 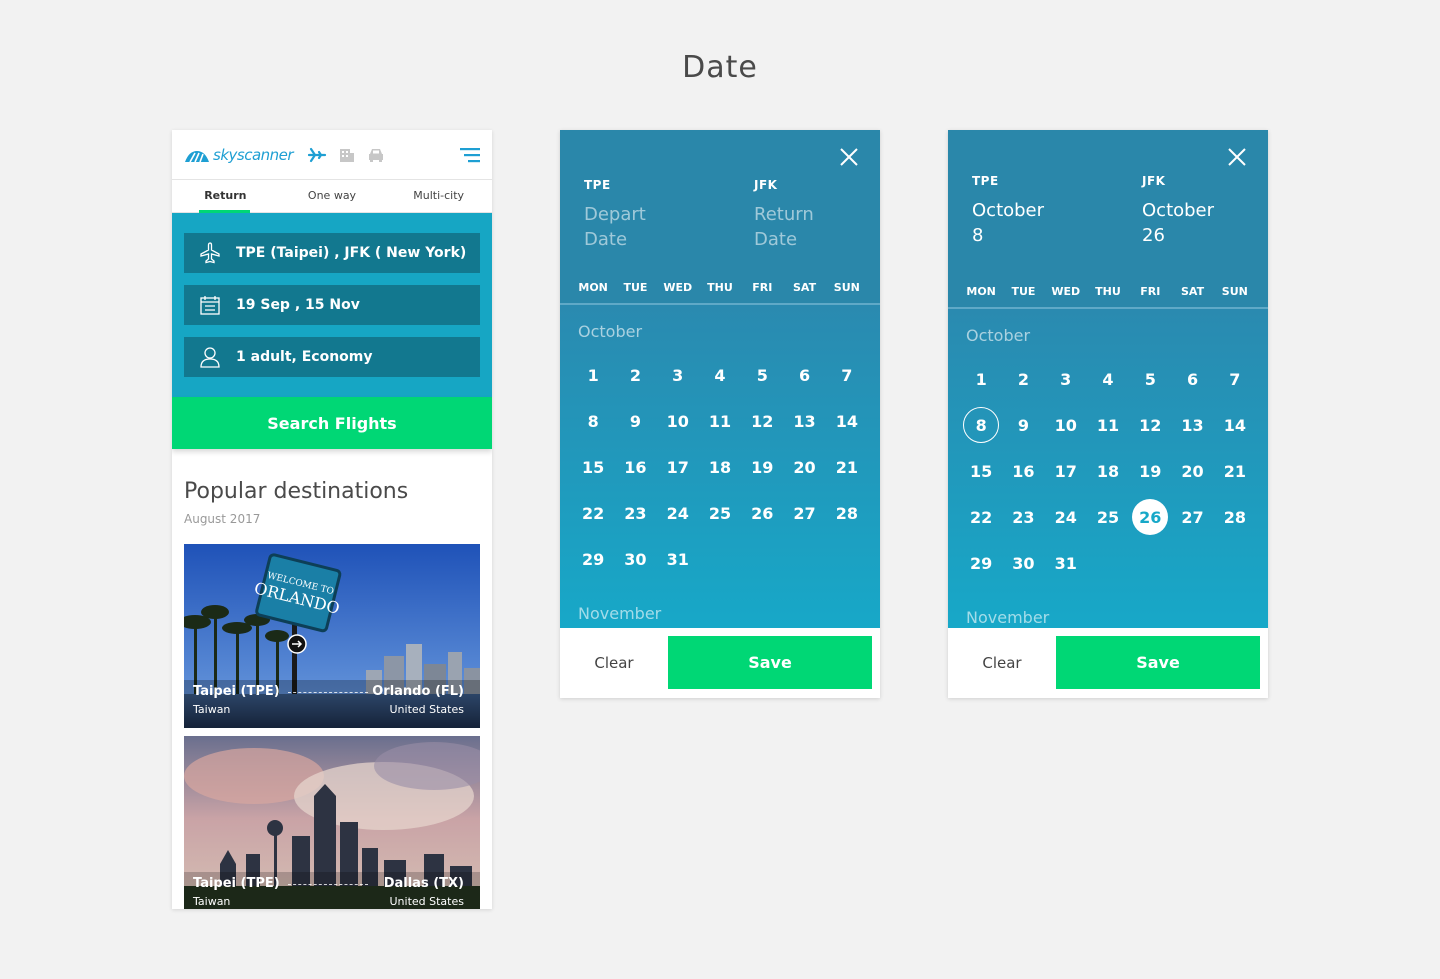 I want to click on day-number: 13, so click(x=1192, y=425).